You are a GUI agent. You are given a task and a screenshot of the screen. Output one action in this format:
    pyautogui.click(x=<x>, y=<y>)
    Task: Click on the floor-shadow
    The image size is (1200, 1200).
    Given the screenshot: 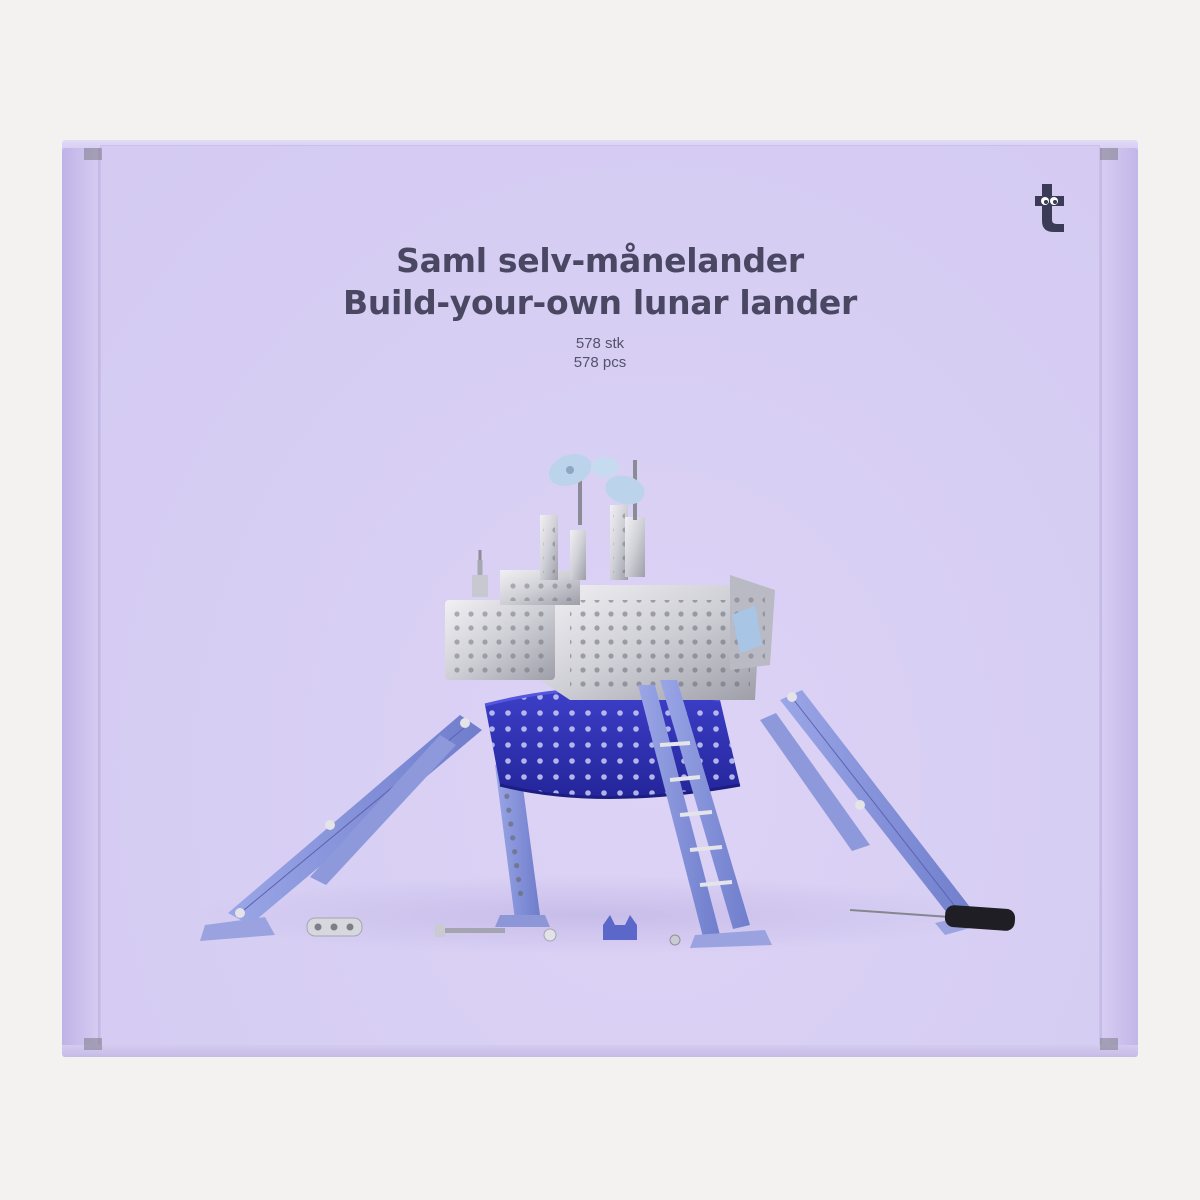 What is the action you would take?
    pyautogui.click(x=590, y=915)
    